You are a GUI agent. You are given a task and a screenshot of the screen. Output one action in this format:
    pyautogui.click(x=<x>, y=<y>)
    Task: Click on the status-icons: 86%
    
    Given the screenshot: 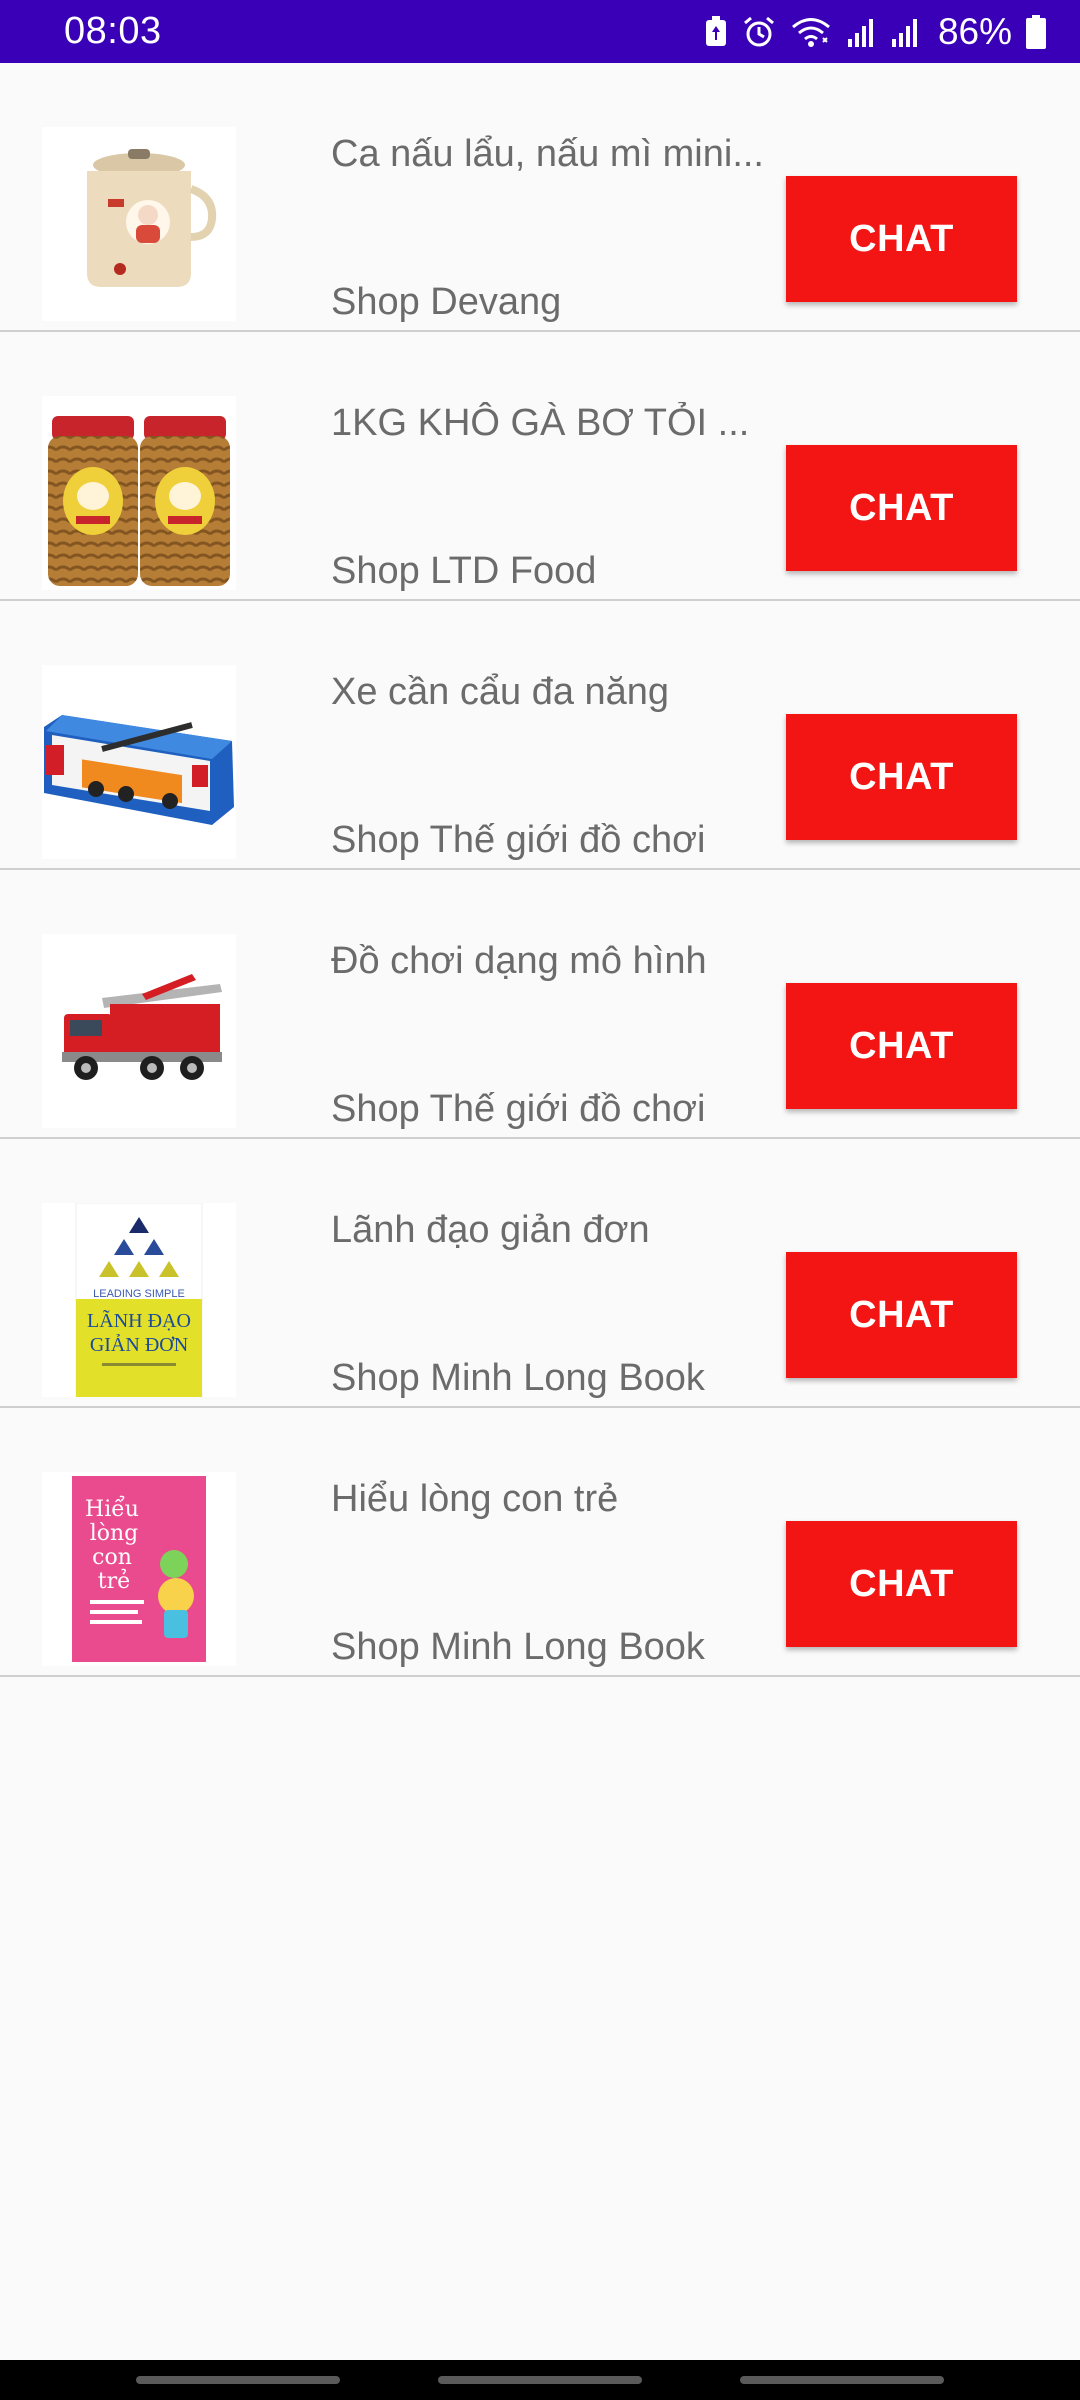 What is the action you would take?
    pyautogui.click(x=875, y=32)
    